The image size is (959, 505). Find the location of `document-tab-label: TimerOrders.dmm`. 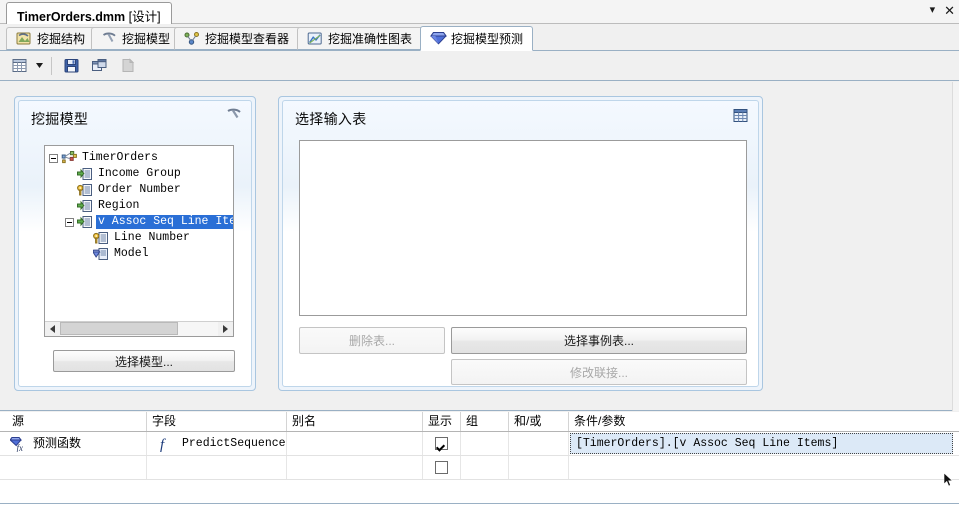

document-tab-label: TimerOrders.dmm is located at coordinates (71, 17).